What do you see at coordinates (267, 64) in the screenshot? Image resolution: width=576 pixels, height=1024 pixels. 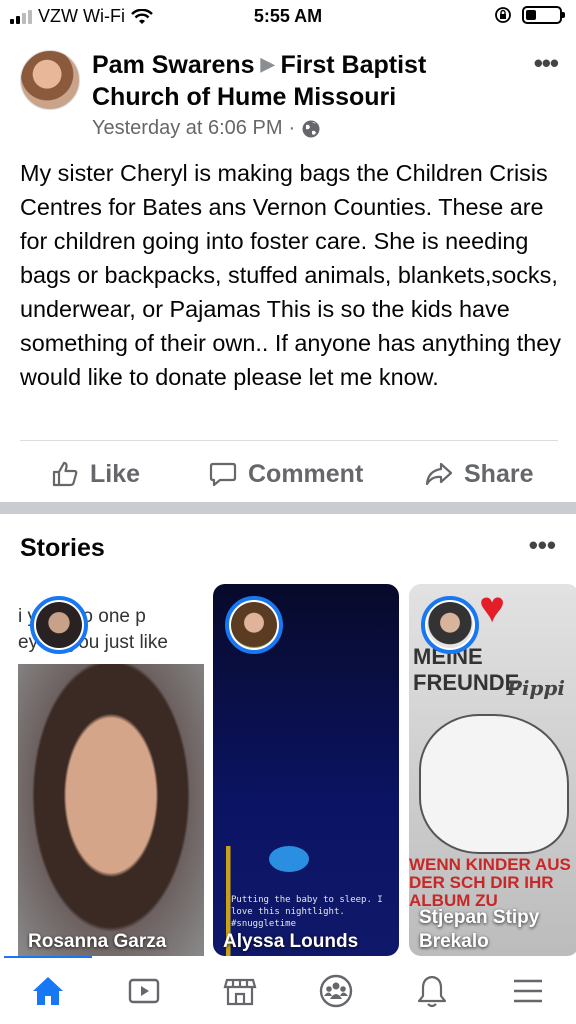 I see `arrow-right-icon: ▶` at bounding box center [267, 64].